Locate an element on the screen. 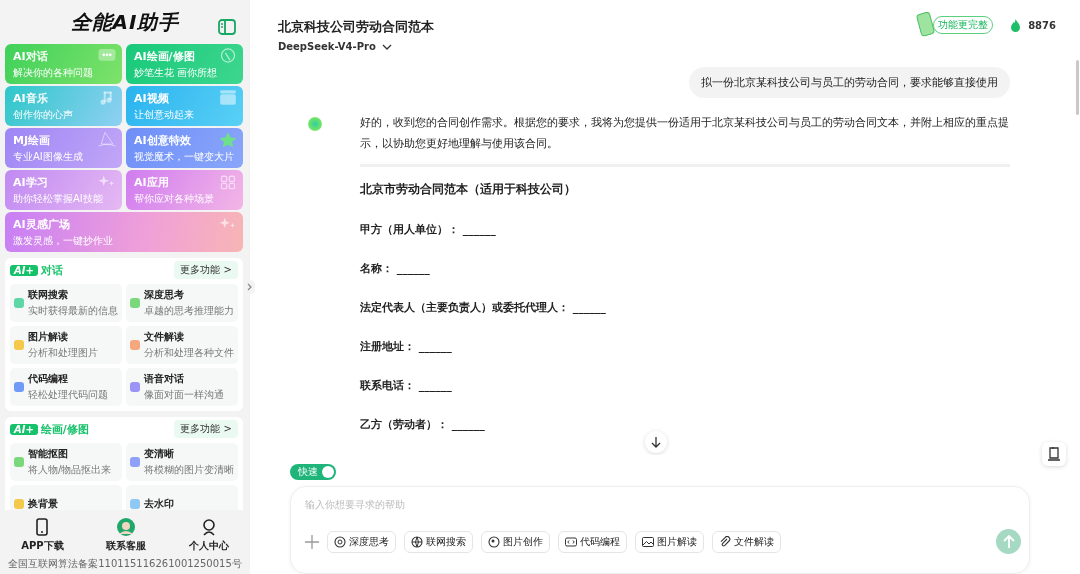 The image size is (1080, 574). tool-item: 图片解读 分析和处理图片 is located at coordinates (66, 345).